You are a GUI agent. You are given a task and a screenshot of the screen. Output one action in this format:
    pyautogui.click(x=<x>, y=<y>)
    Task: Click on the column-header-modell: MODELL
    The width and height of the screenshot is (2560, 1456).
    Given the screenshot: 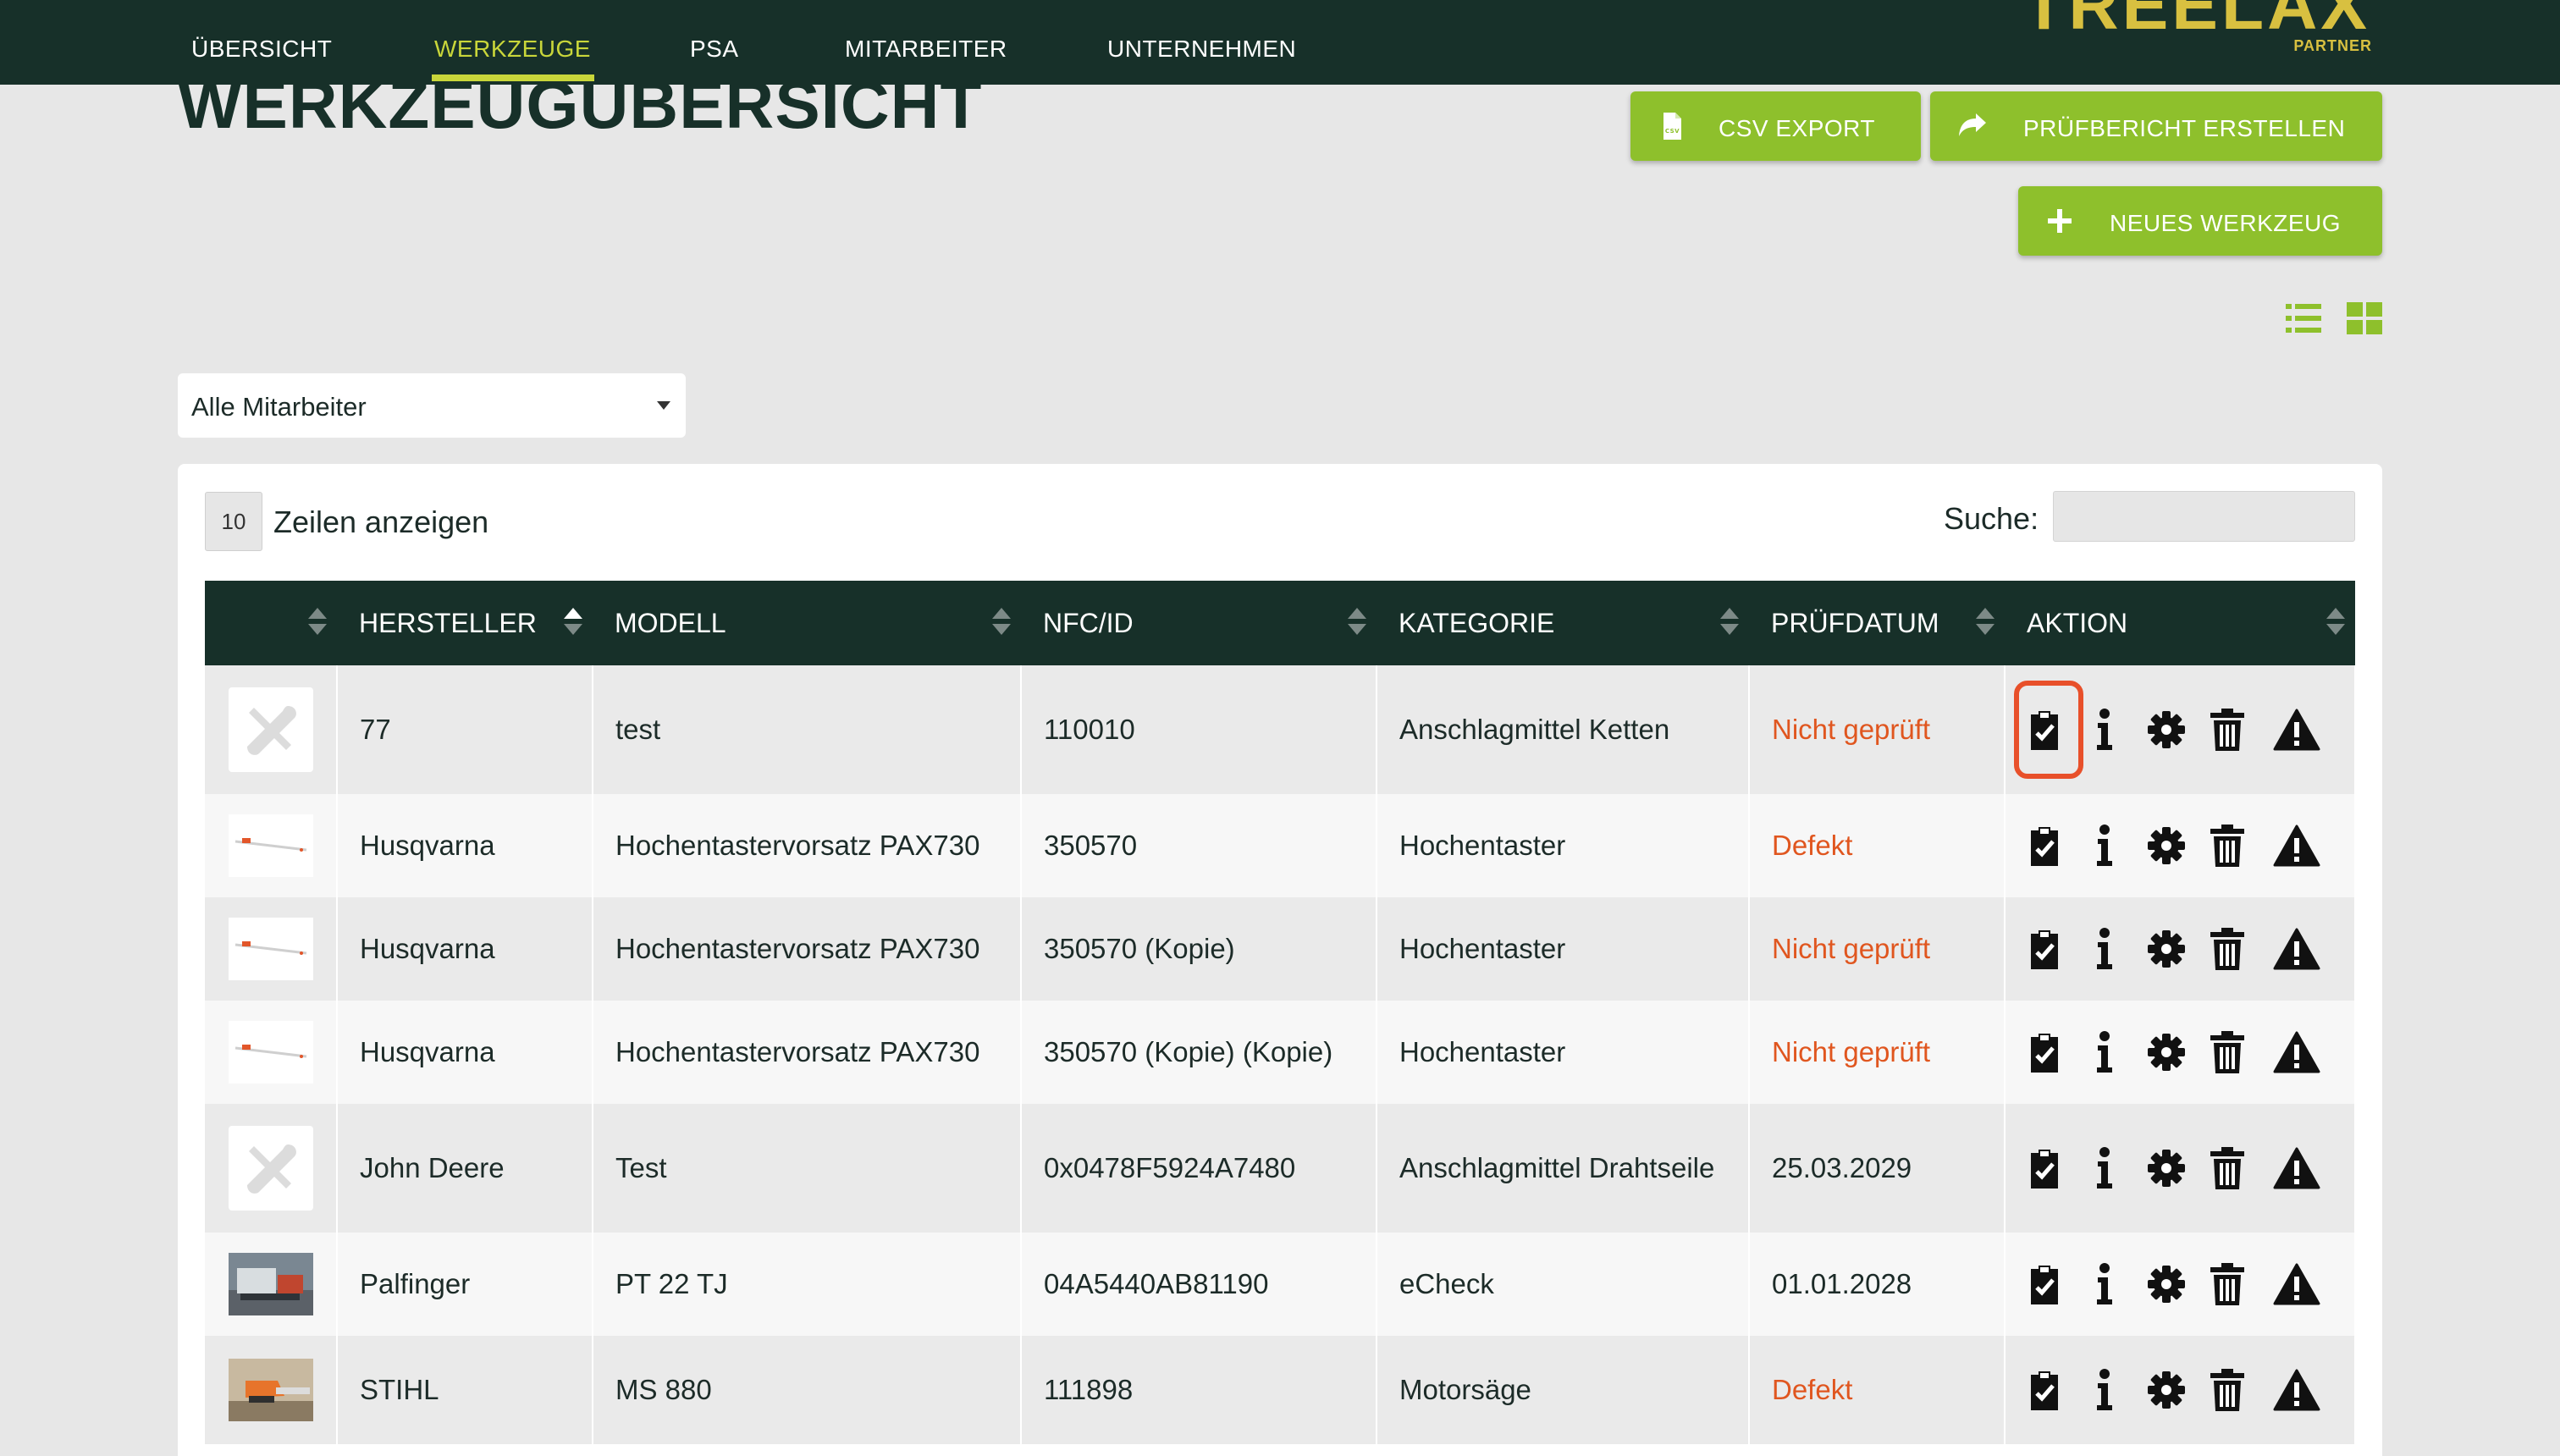 What is the action you would take?
    pyautogui.click(x=807, y=623)
    